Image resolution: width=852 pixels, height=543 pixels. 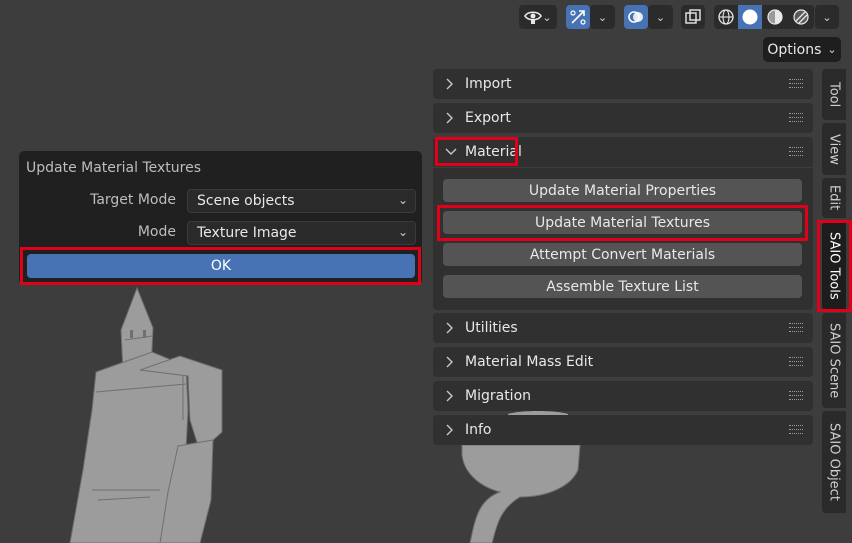 What do you see at coordinates (623, 430) in the screenshot?
I see `panel-info: Info` at bounding box center [623, 430].